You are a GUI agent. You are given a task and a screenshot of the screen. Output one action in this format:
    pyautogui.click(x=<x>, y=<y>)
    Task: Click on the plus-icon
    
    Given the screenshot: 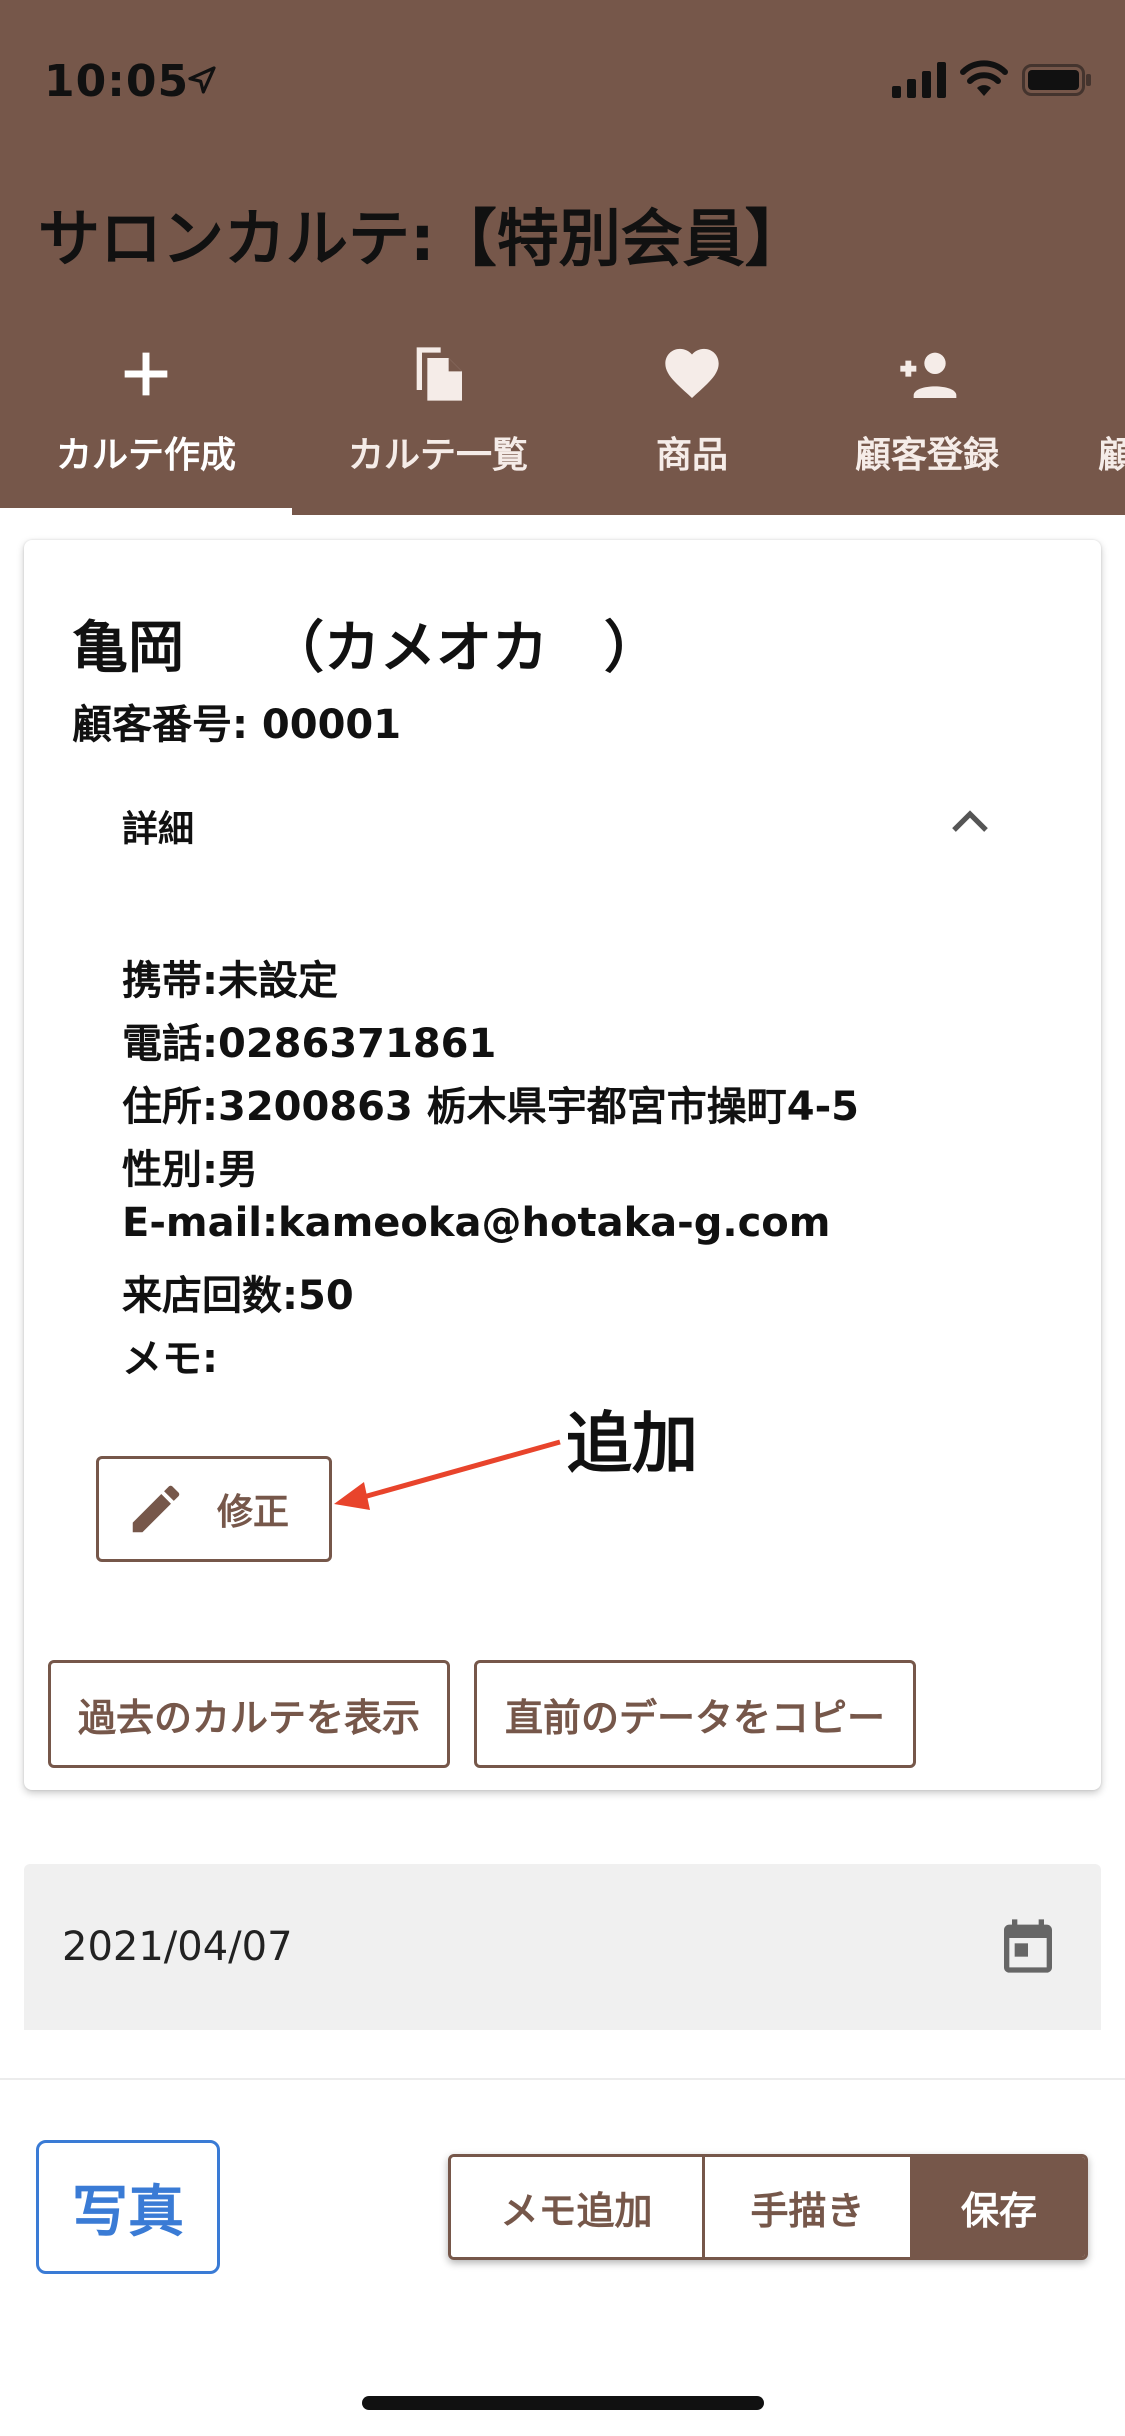 What is the action you would take?
    pyautogui.click(x=146, y=374)
    